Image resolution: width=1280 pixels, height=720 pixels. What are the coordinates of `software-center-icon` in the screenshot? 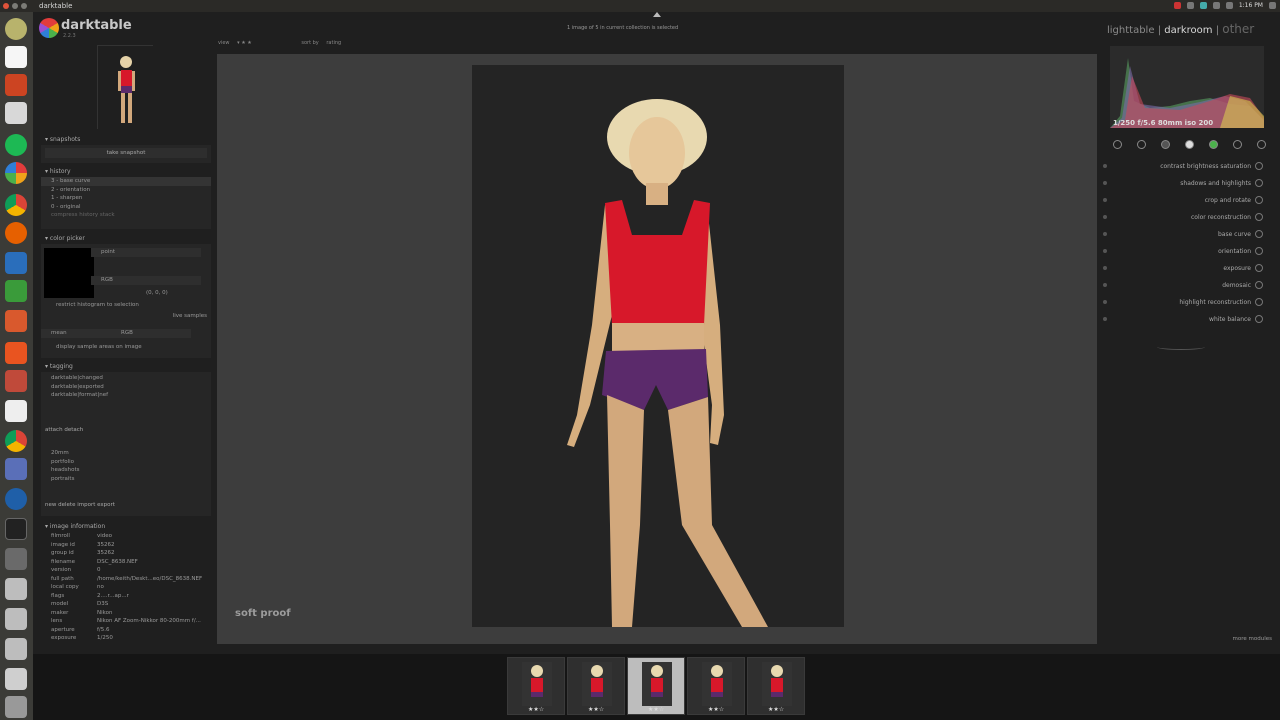 It's located at (16, 353).